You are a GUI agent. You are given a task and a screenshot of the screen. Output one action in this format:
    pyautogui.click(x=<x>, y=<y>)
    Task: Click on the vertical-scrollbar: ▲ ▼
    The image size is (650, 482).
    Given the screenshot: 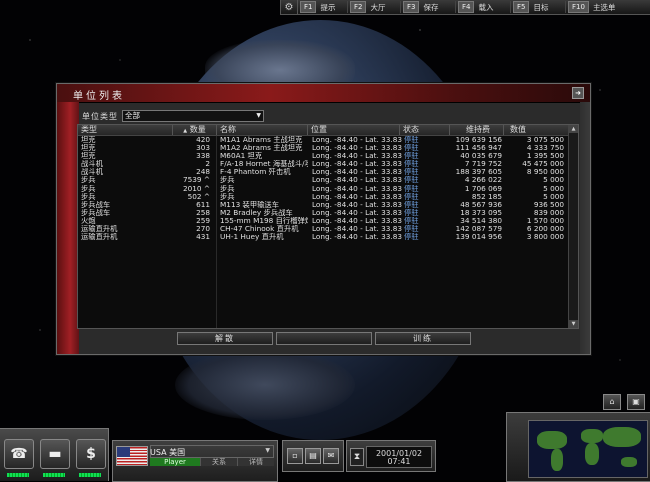 What is the action you would take?
    pyautogui.click(x=573, y=226)
    